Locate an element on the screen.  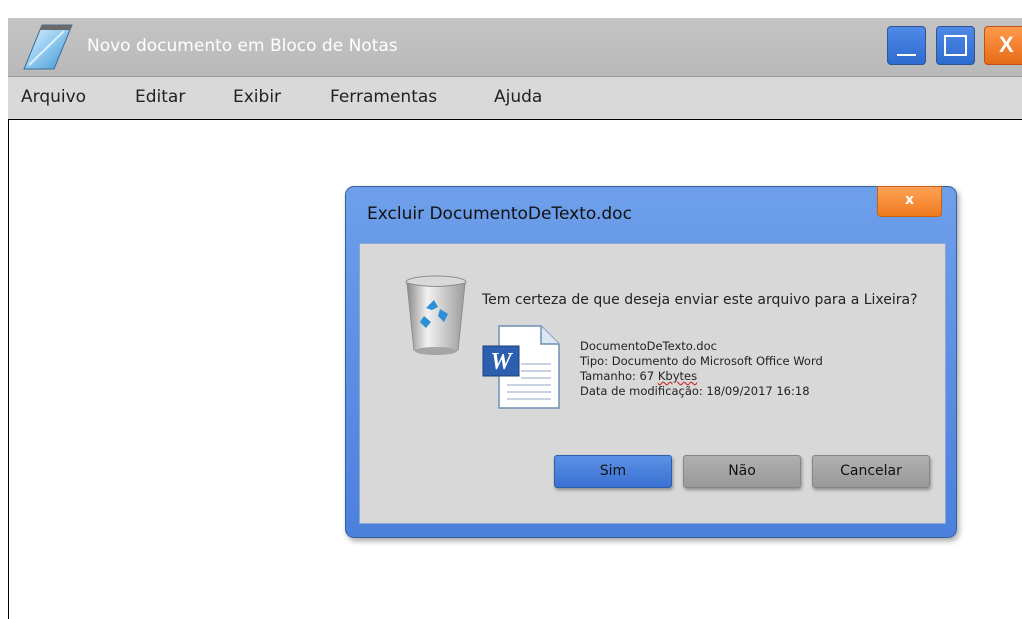
file-type: Tipo: Documento do Microsoft Office Word is located at coordinates (701, 361).